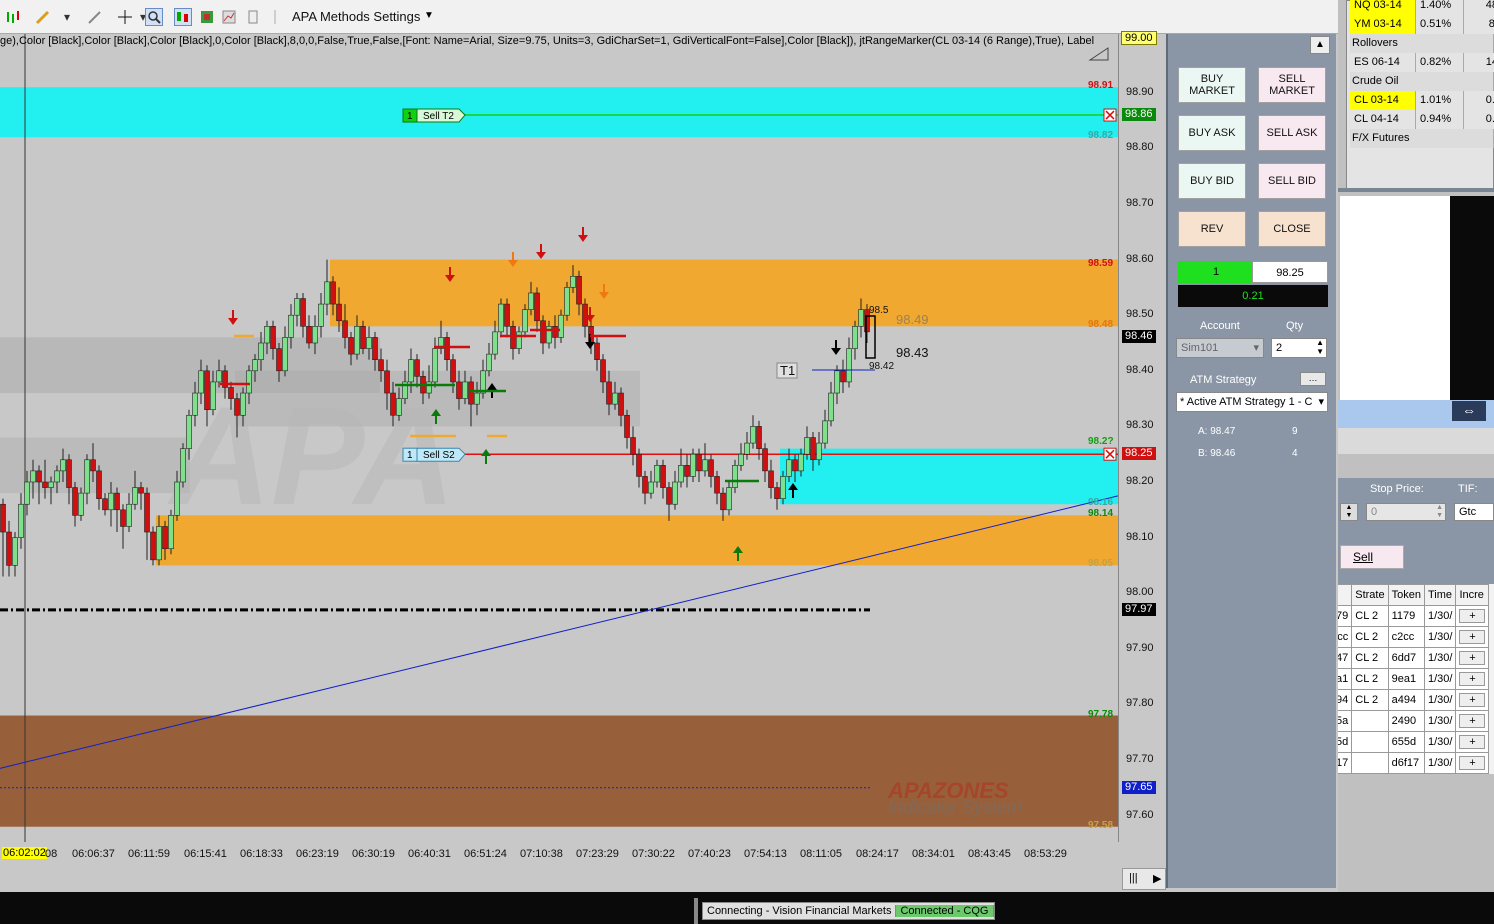 The height and width of the screenshot is (924, 1494). I want to click on sell-t2-order-tag: 1 Sell T2, so click(434, 115).